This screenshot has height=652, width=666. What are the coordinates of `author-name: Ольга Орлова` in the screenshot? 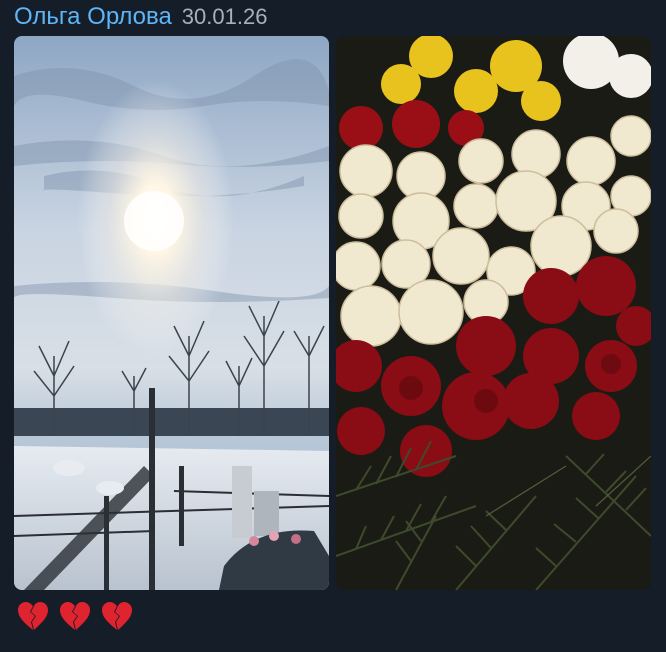 It's located at (93, 17).